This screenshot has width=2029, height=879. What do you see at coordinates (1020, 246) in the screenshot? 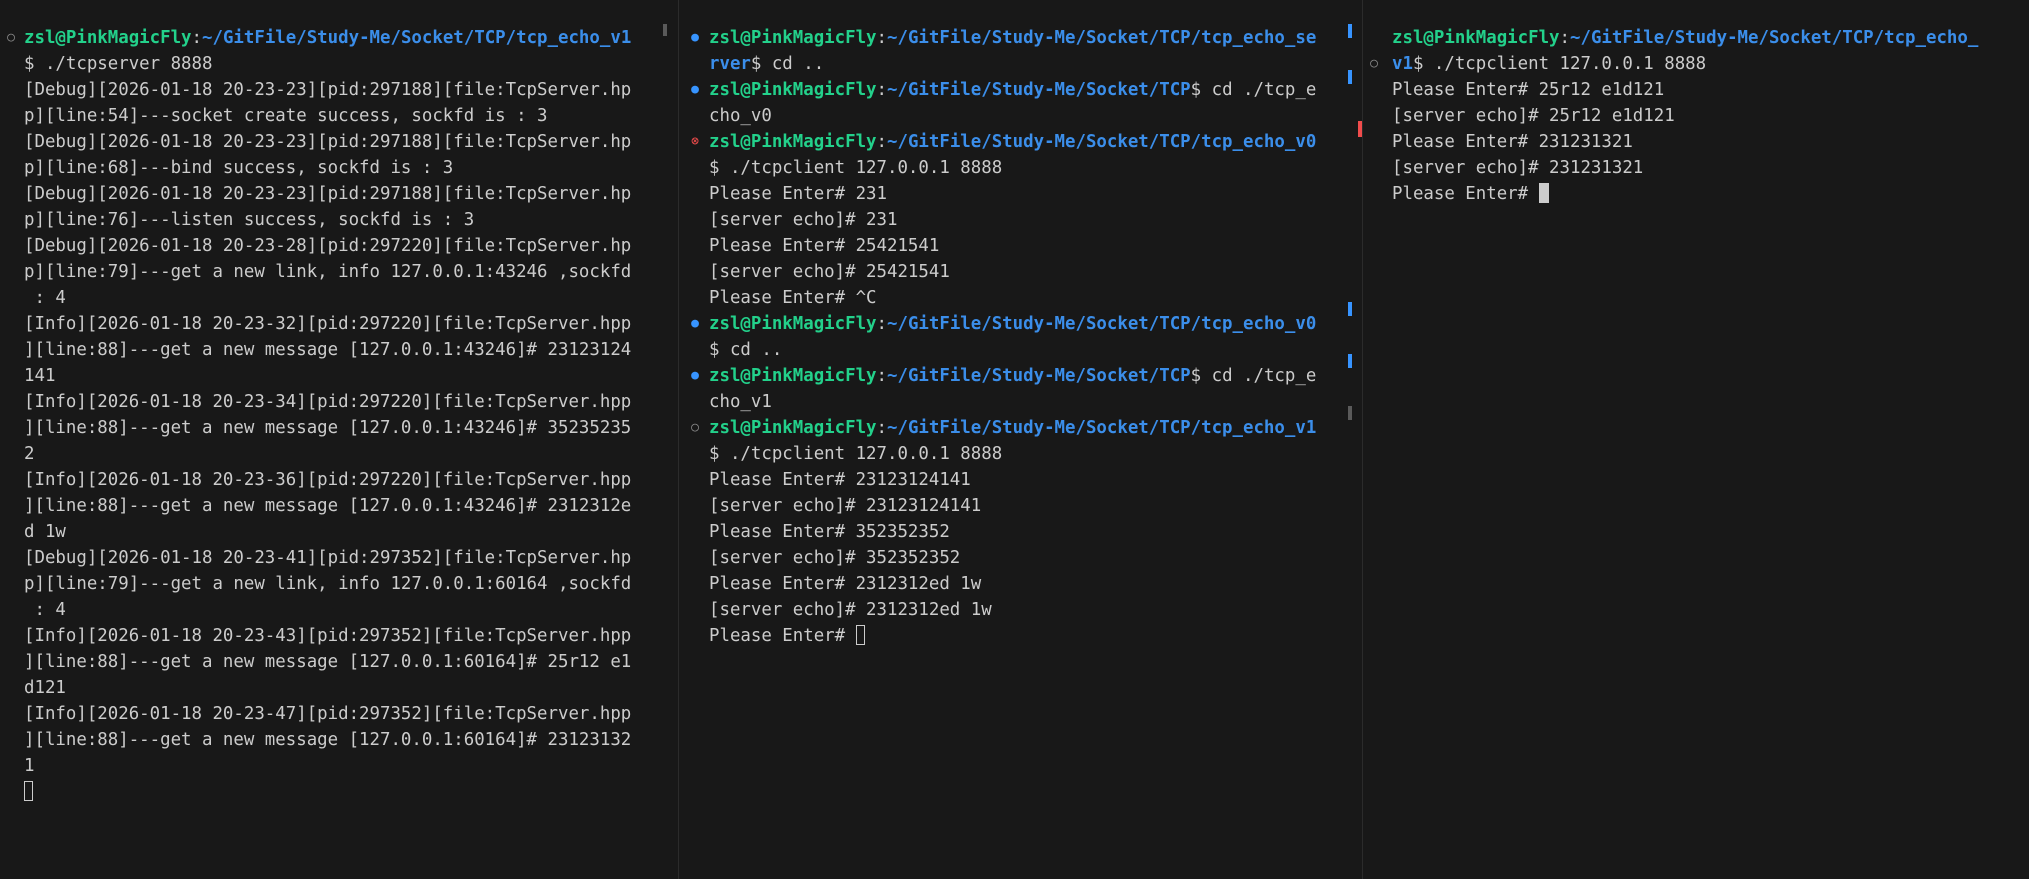
I see `terminal-line: Please Enter# 25421541` at bounding box center [1020, 246].